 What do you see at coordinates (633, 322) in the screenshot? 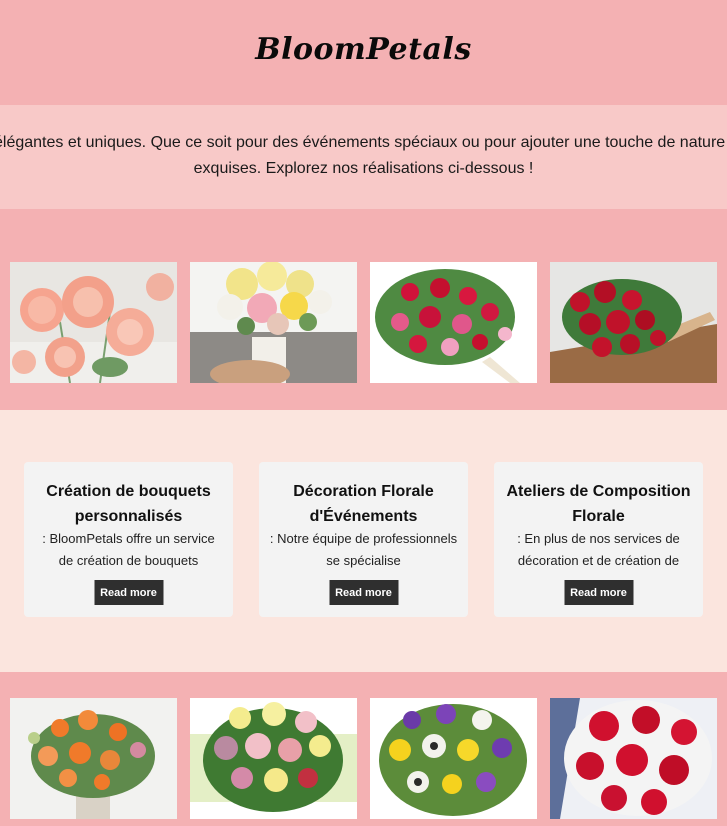
I see `red-rose-bouquet-photo` at bounding box center [633, 322].